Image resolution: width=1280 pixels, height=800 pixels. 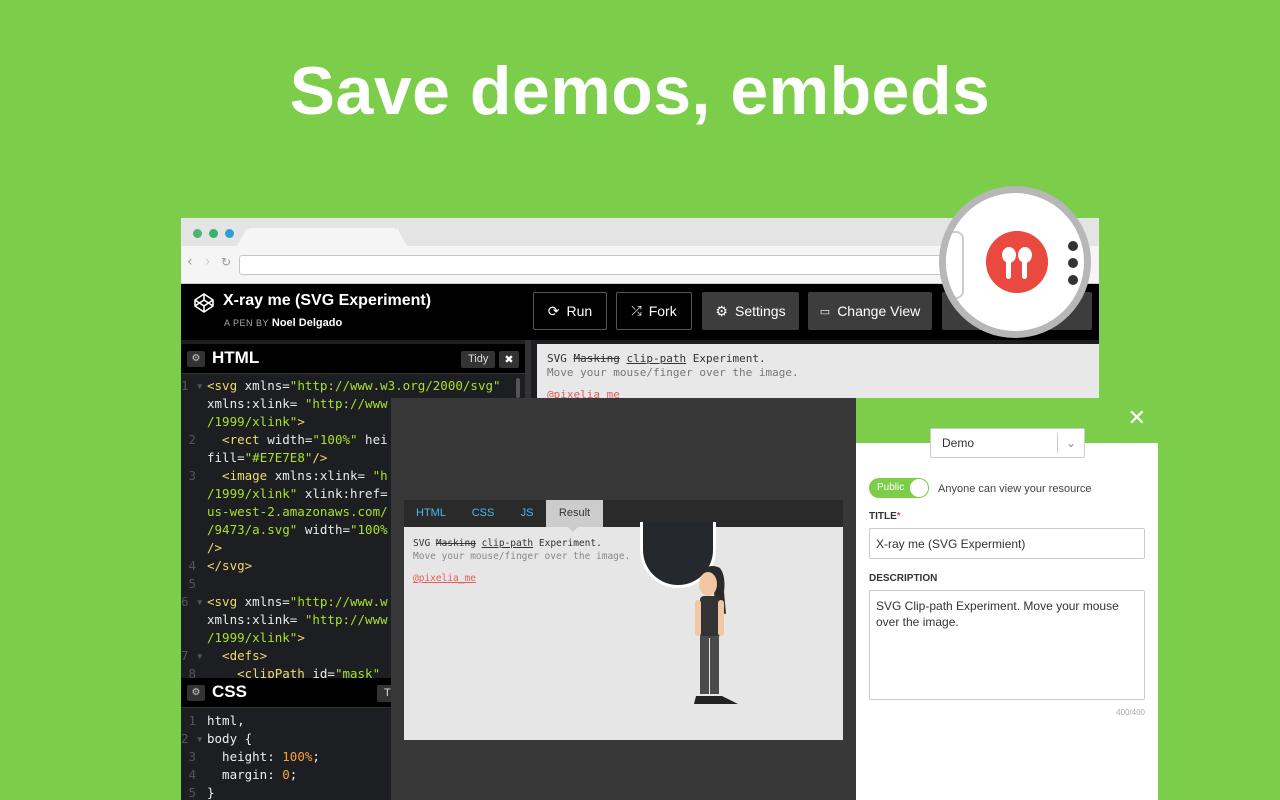 I want to click on codepen-logo-icon, so click(x=204, y=303).